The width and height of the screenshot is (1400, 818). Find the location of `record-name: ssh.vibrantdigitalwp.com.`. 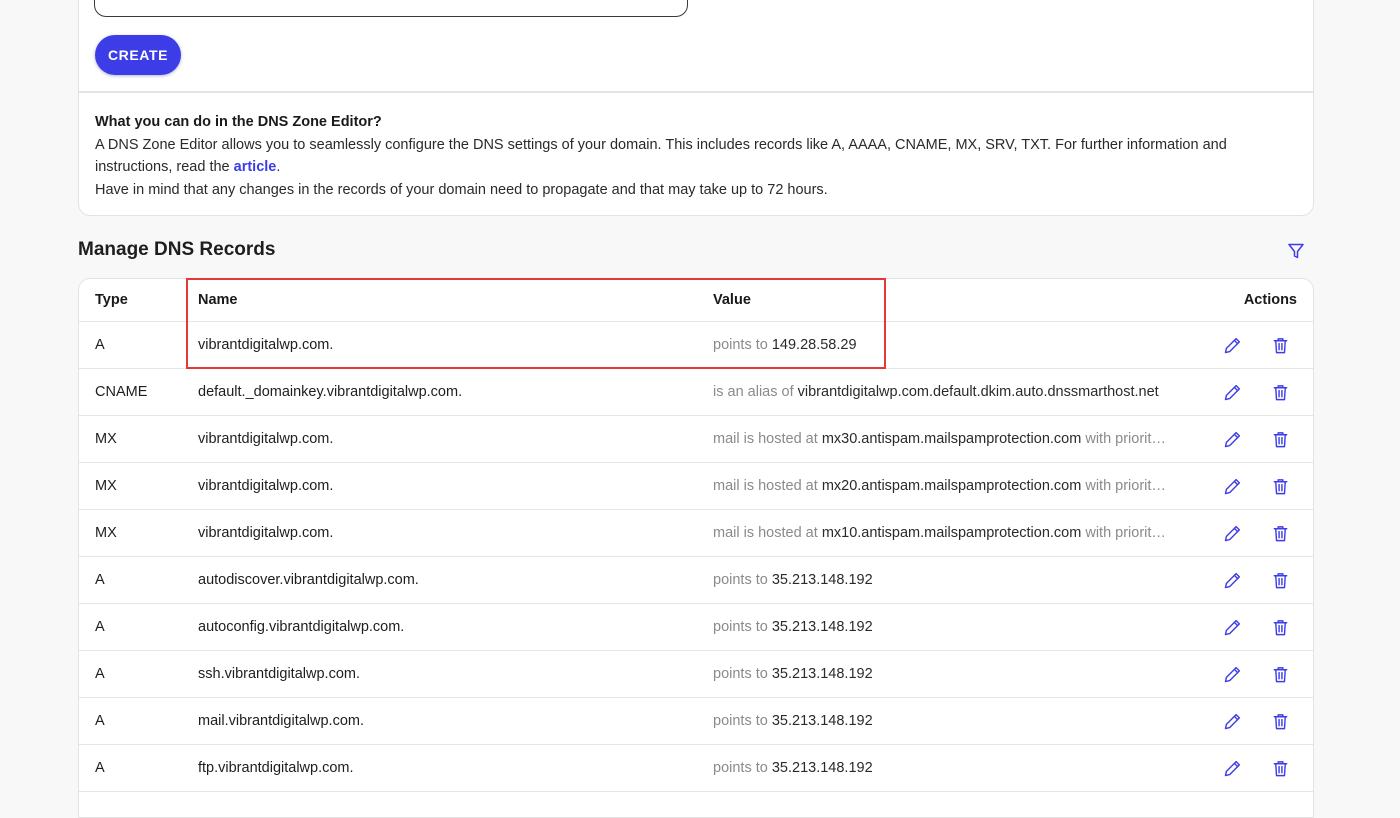

record-name: ssh.vibrantdigitalwp.com. is located at coordinates (279, 674).